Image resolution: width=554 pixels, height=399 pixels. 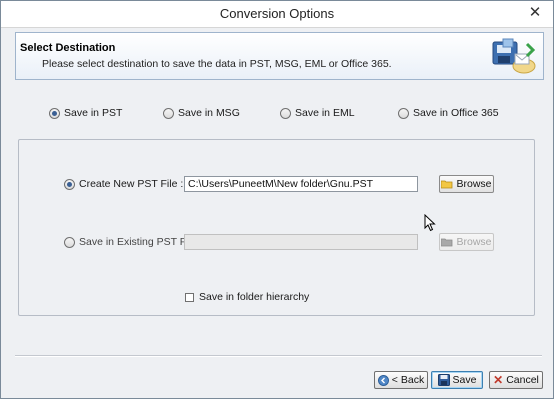 What do you see at coordinates (168, 113) in the screenshot?
I see `radio-save-msg` at bounding box center [168, 113].